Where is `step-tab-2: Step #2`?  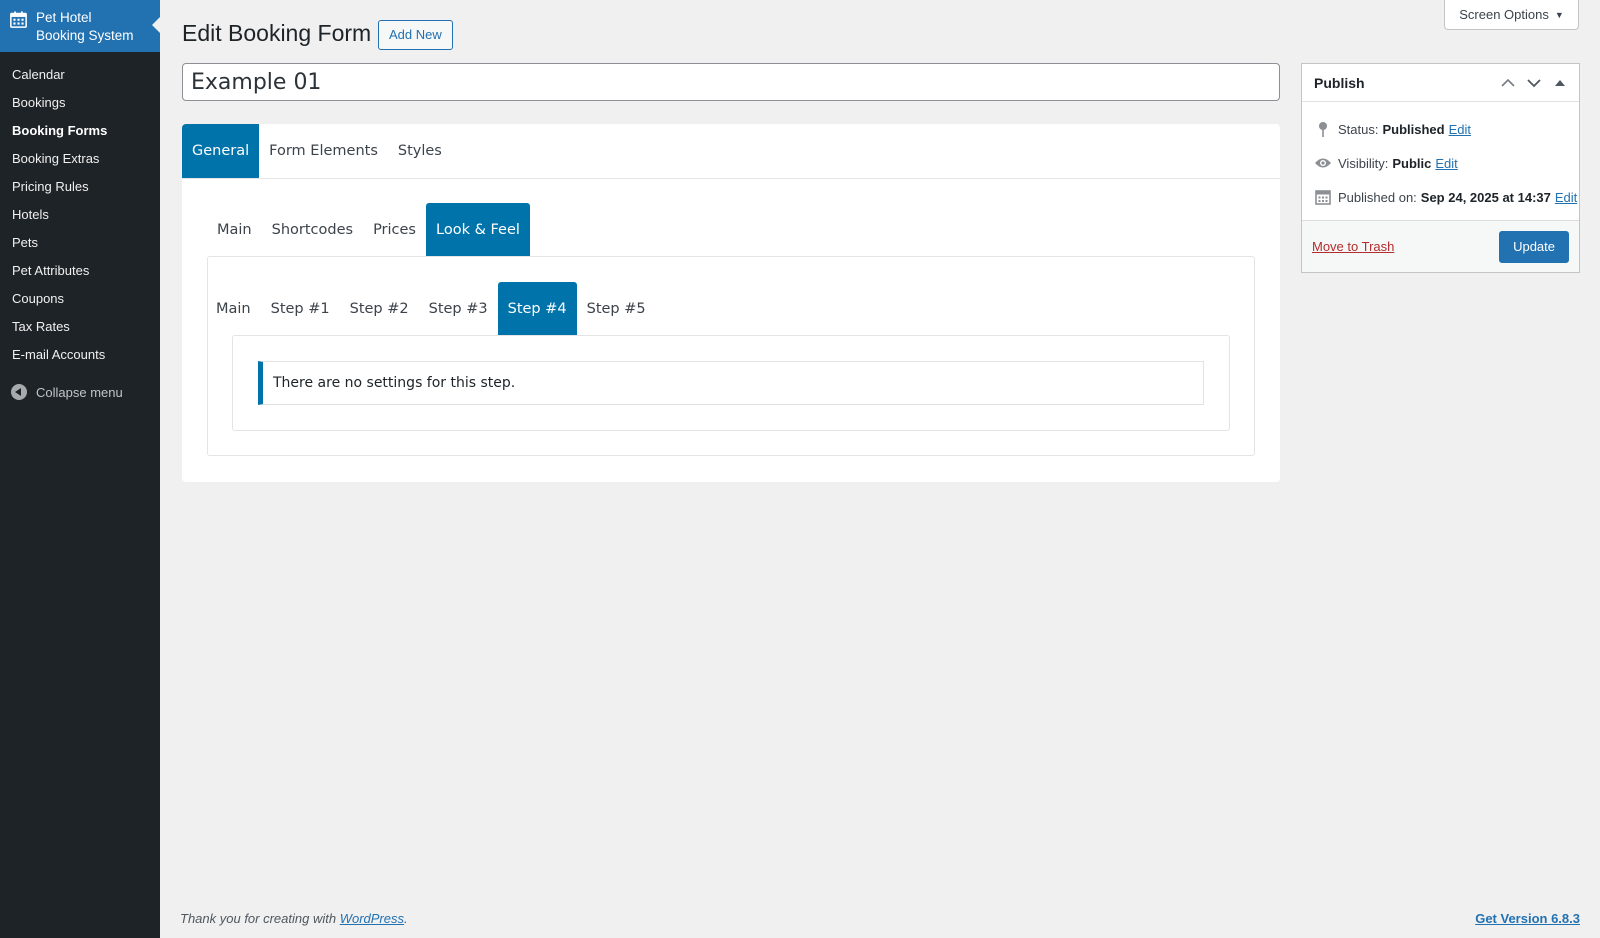
step-tab-2: Step #2 is located at coordinates (379, 308).